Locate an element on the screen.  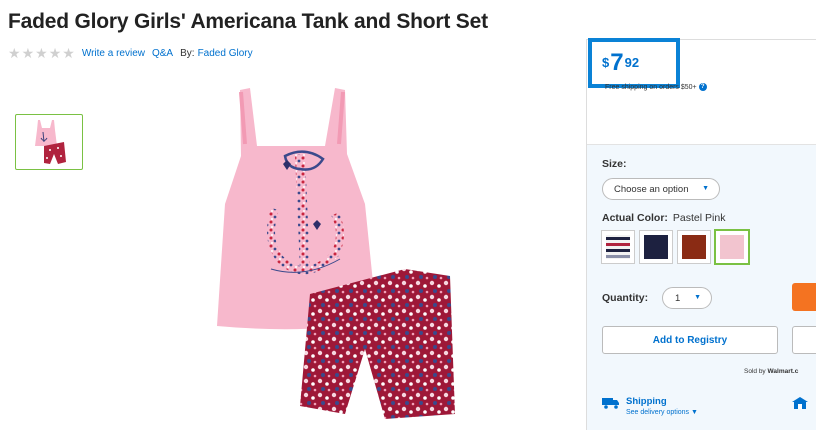
size-select: Choose an option ▼ is located at coordinates (661, 189).